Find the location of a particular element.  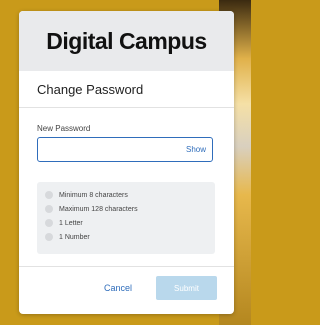

requirement-label: 1 Letter is located at coordinates (71, 223).